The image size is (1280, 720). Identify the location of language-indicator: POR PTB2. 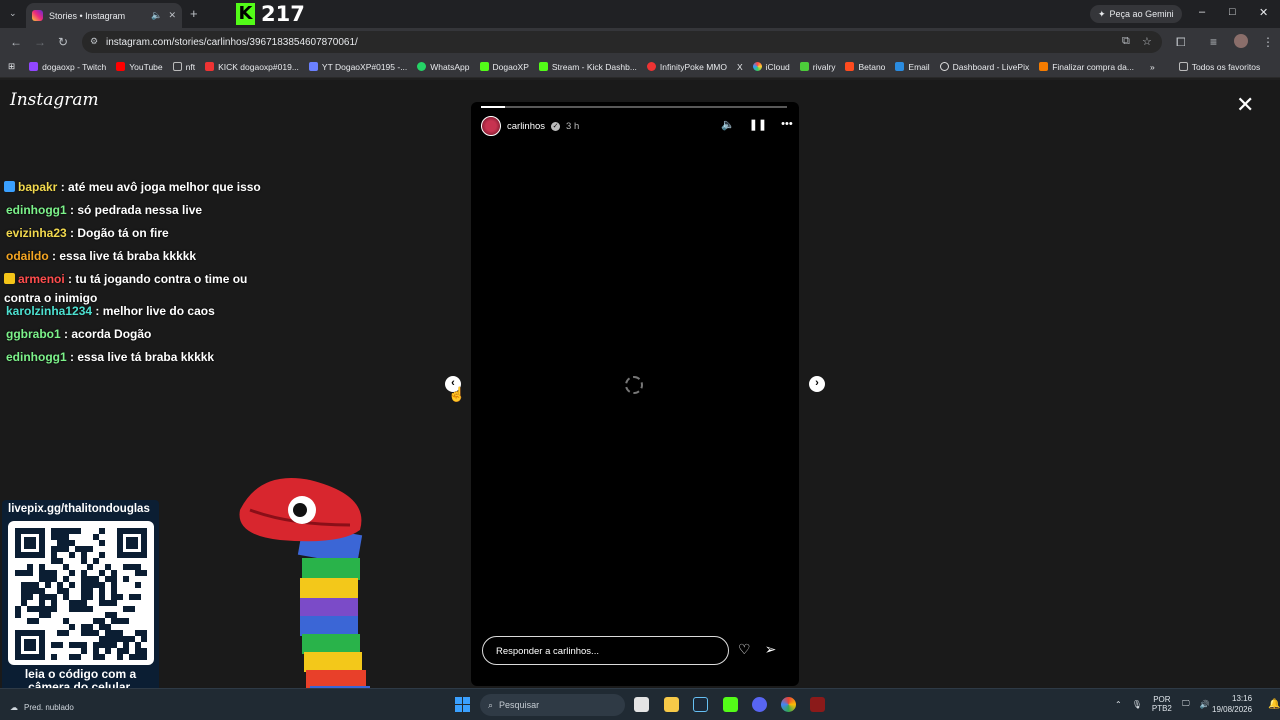
(1162, 704).